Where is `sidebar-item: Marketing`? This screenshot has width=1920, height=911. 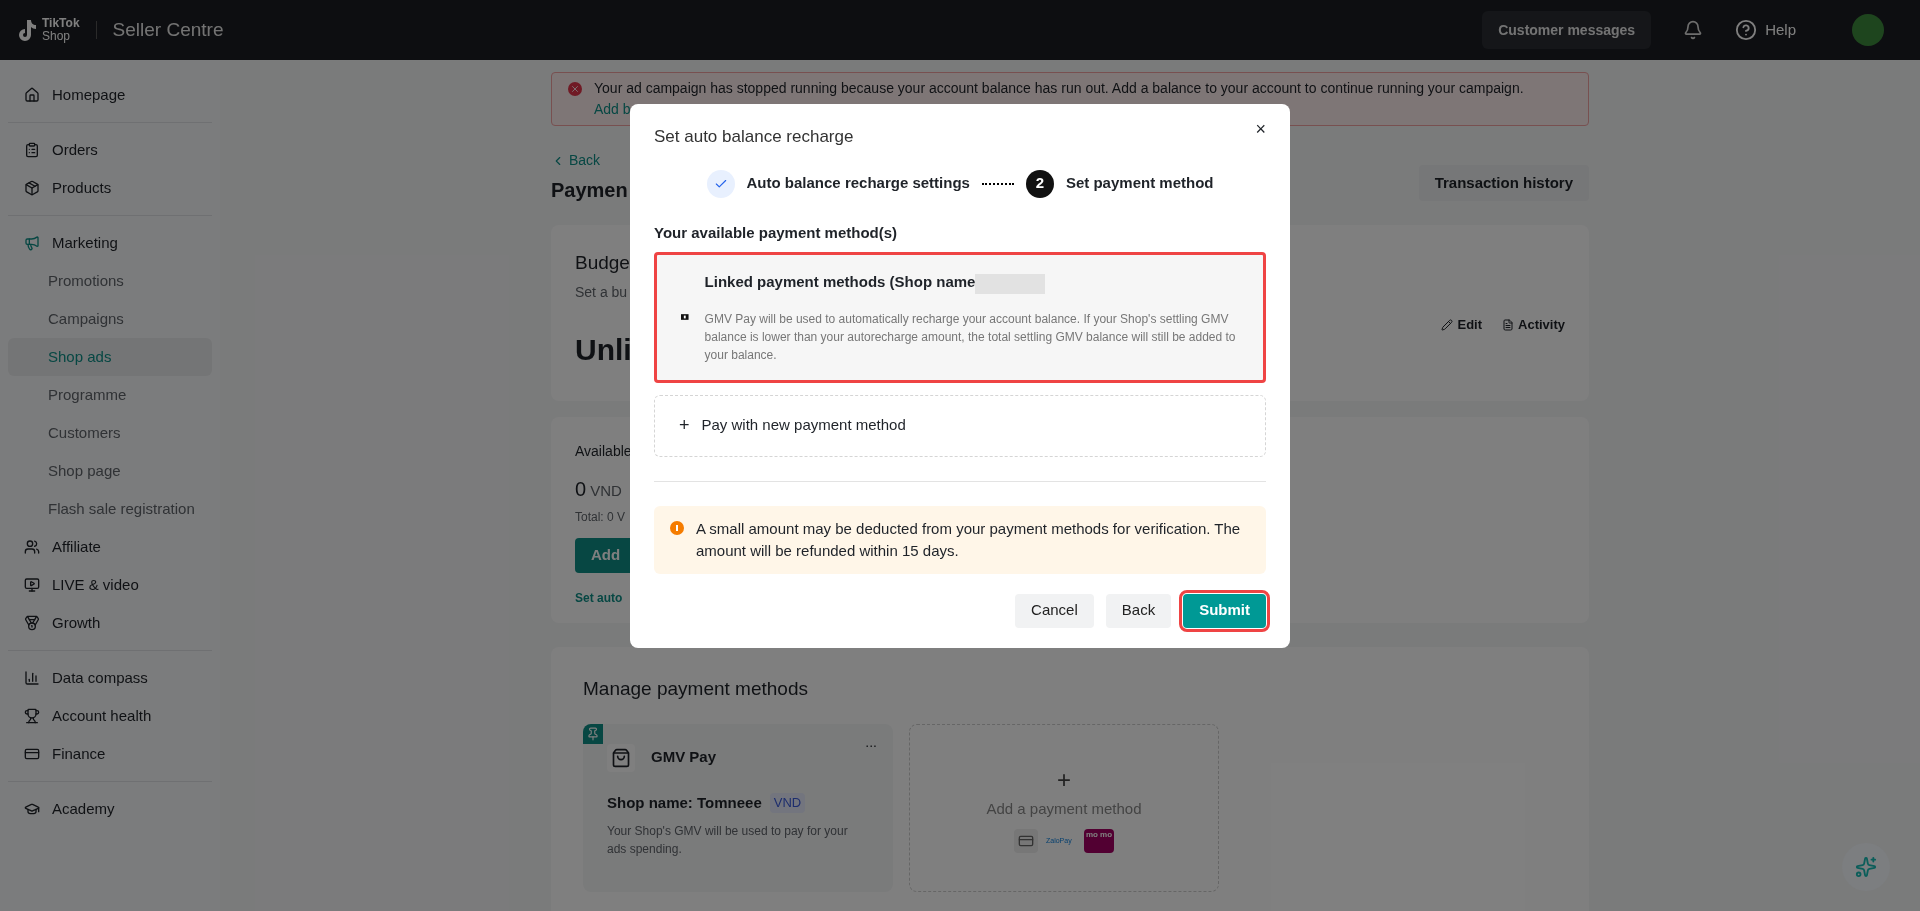
sidebar-item: Marketing is located at coordinates (110, 243).